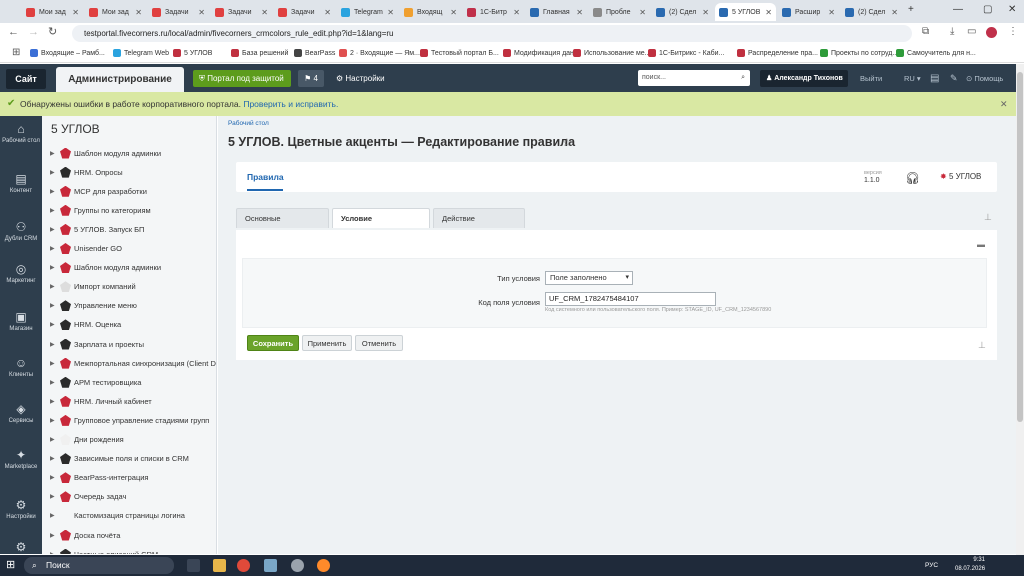  What do you see at coordinates (119, 459) in the screenshot?
I see `tree-item: ▶ Зависимые поля и списки в CRM` at bounding box center [119, 459].